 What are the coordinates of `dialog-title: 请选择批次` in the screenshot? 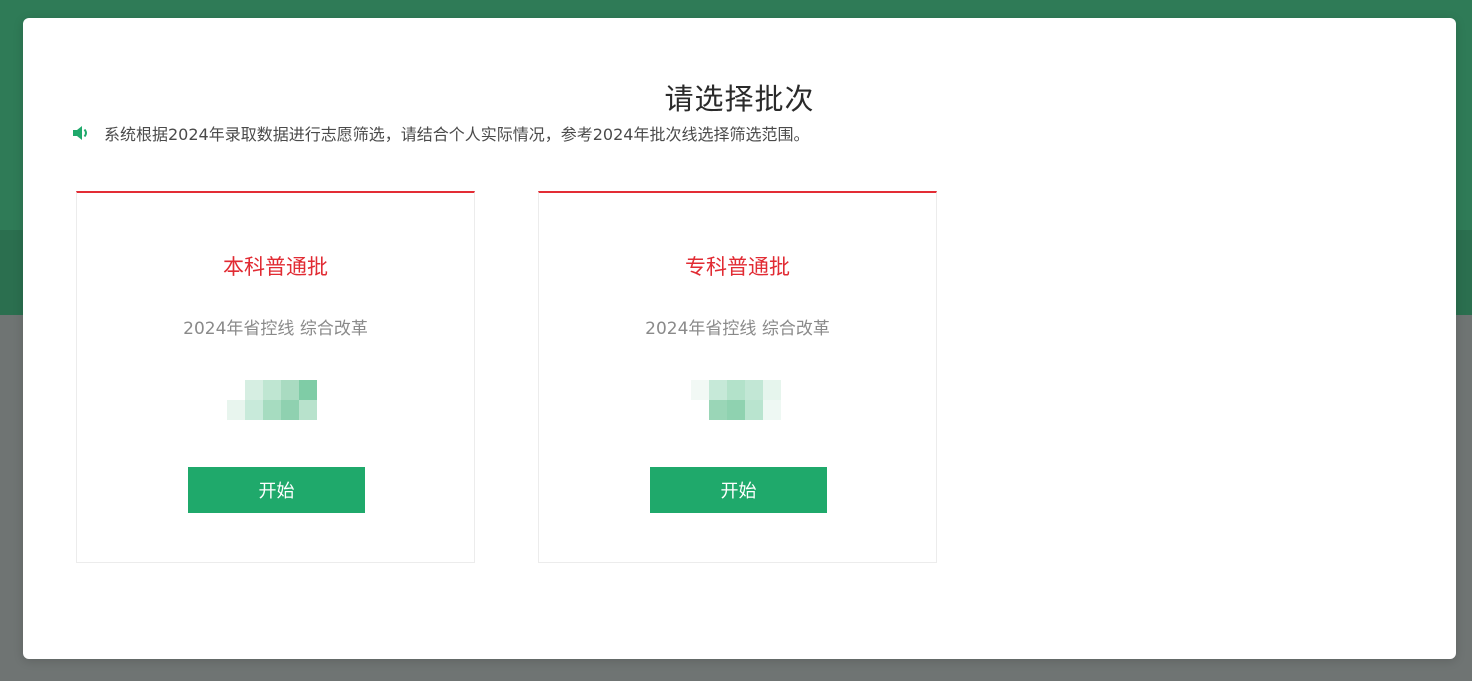 It's located at (739, 99).